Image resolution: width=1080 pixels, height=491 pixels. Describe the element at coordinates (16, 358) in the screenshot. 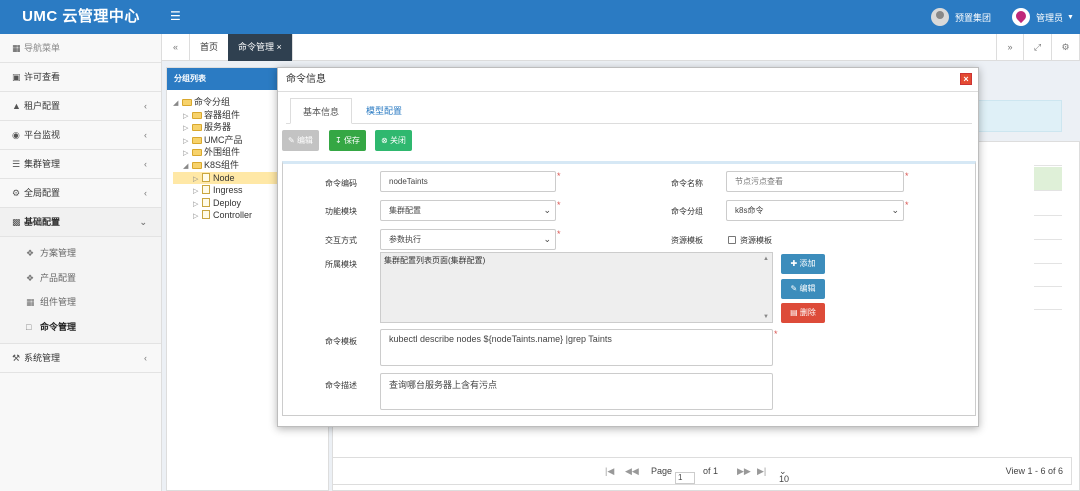

I see `wrench-icon: ⚒` at that location.